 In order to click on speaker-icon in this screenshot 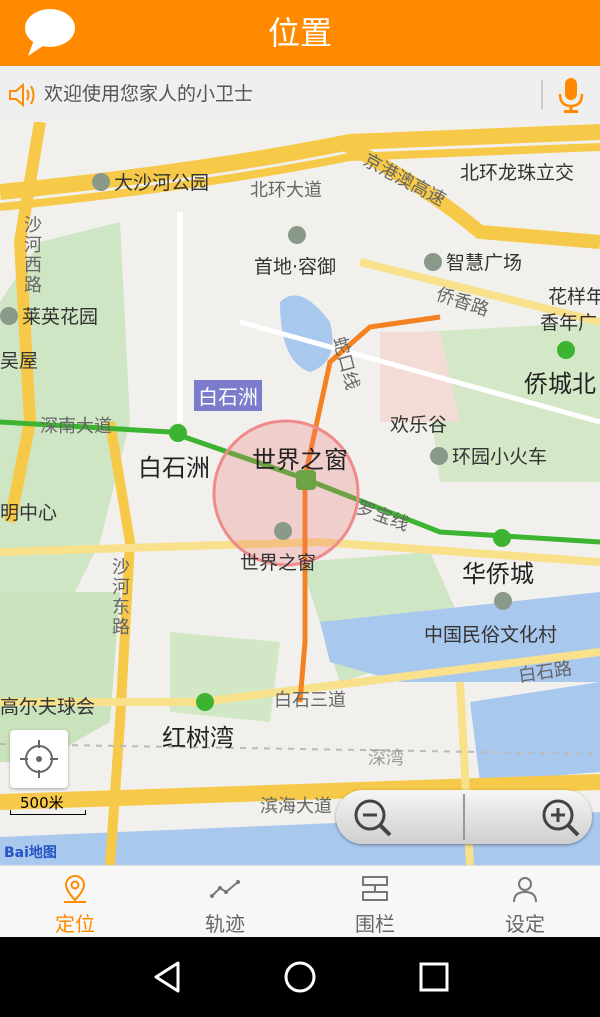, I will do `click(22, 95)`.